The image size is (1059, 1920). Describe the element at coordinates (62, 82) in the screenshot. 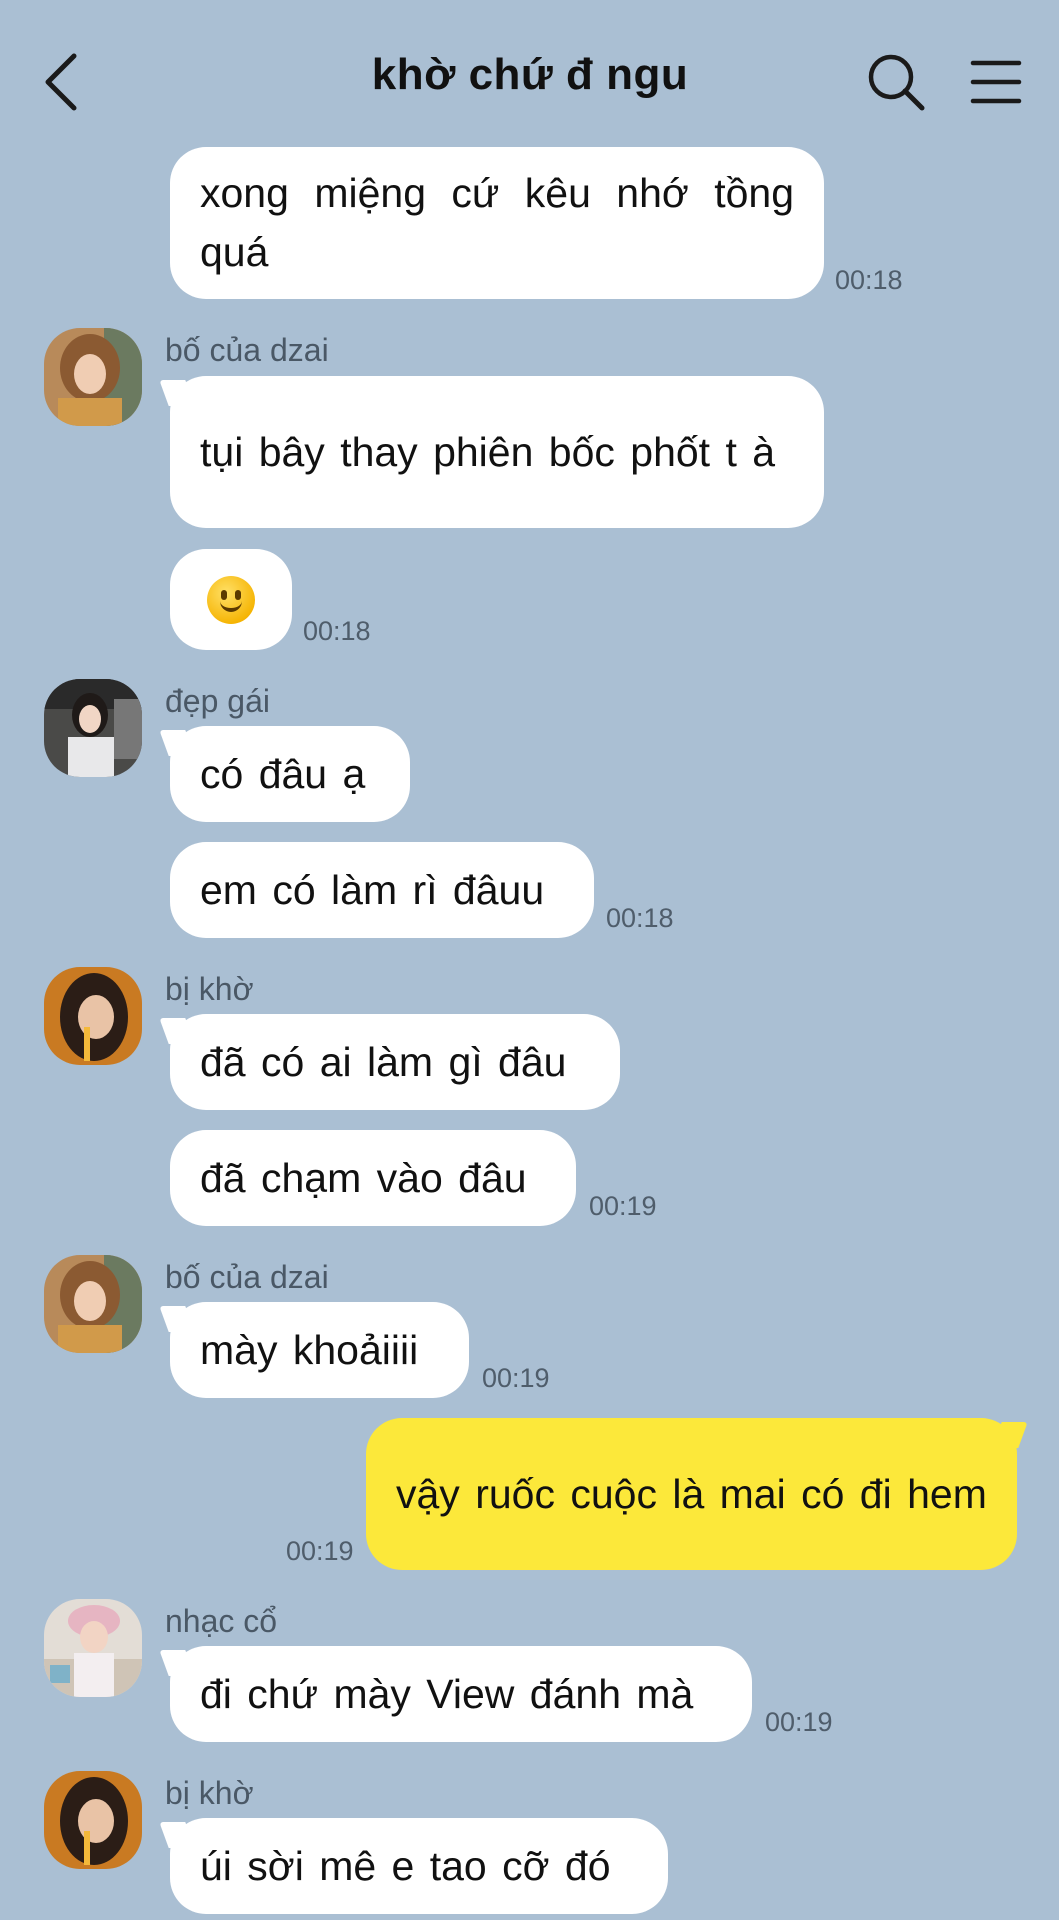

I see `chevron-left-icon` at that location.